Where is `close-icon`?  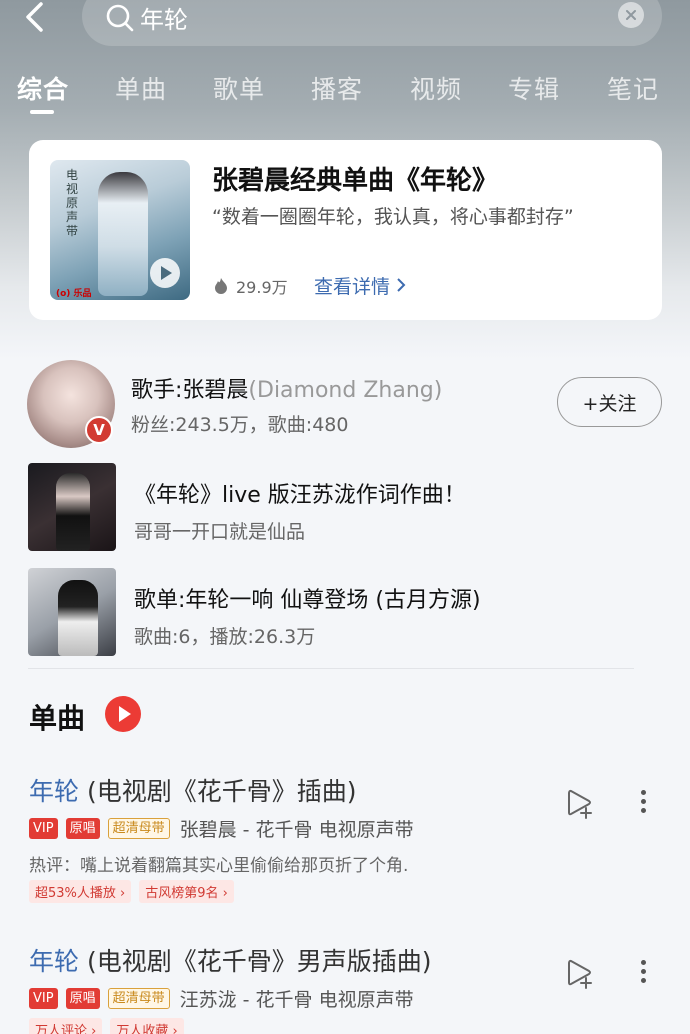 close-icon is located at coordinates (631, 15).